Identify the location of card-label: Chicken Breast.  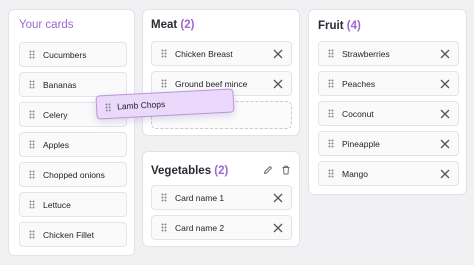
(204, 53).